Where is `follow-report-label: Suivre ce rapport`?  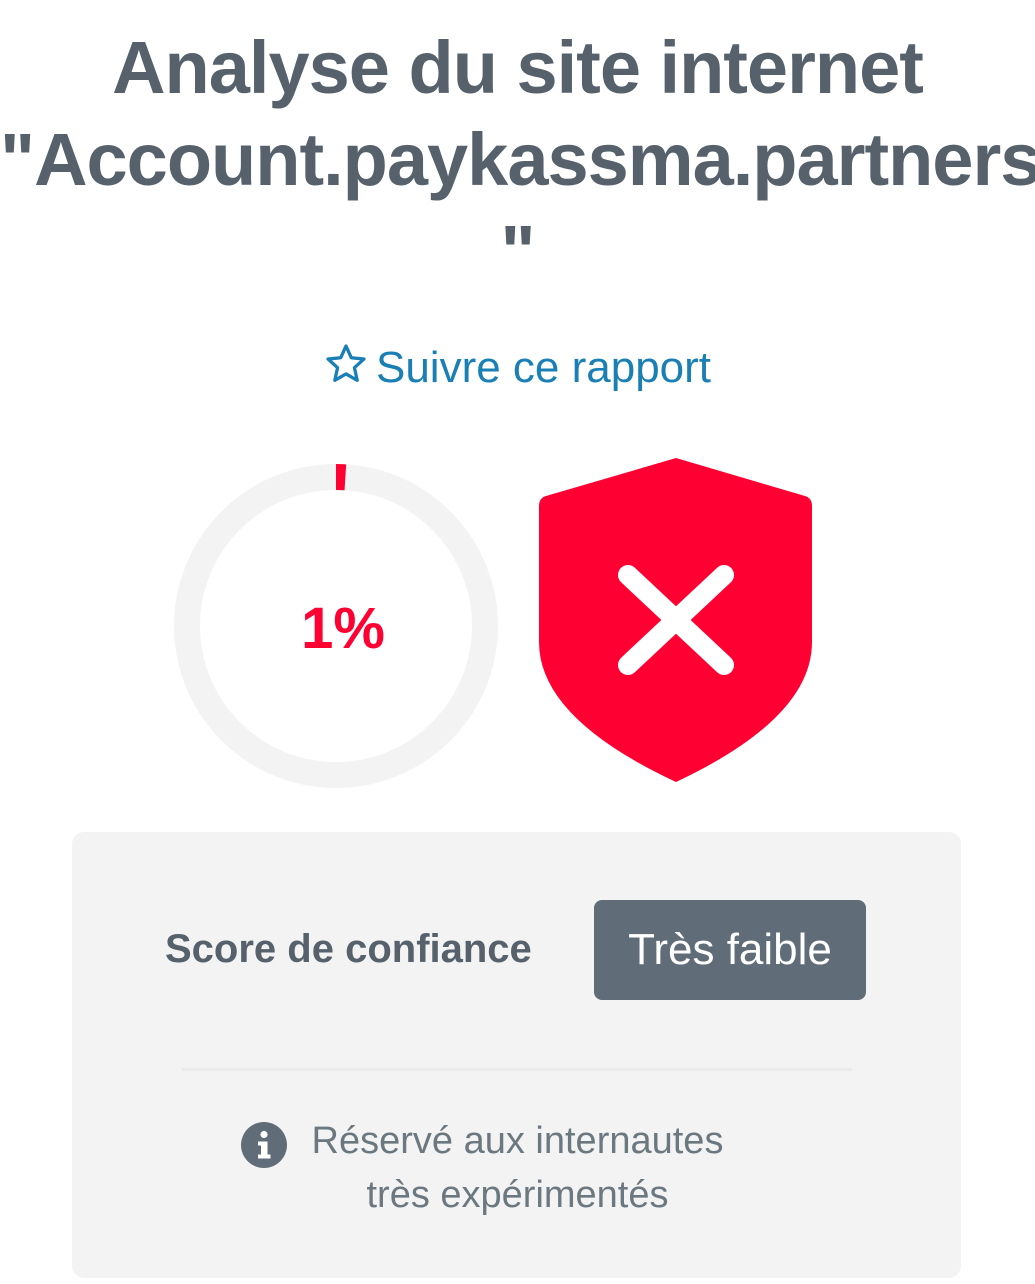
follow-report-label: Suivre ce rapport is located at coordinates (543, 367).